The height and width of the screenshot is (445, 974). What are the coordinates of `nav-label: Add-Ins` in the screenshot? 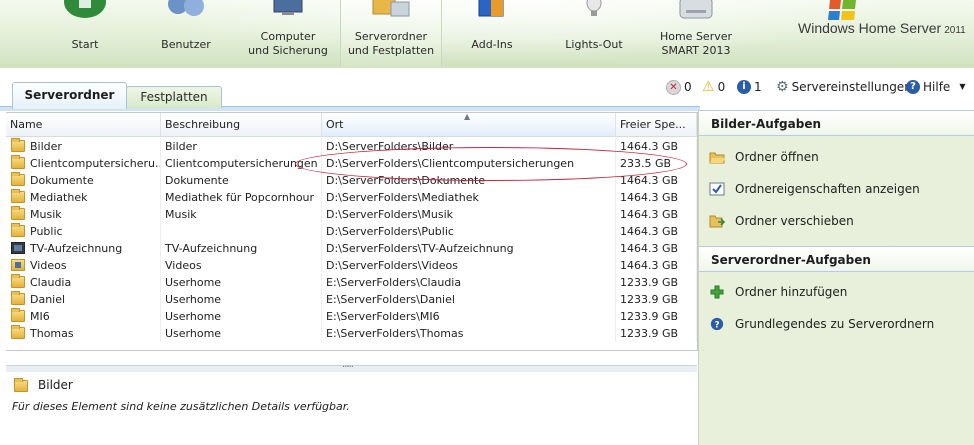 It's located at (492, 44).